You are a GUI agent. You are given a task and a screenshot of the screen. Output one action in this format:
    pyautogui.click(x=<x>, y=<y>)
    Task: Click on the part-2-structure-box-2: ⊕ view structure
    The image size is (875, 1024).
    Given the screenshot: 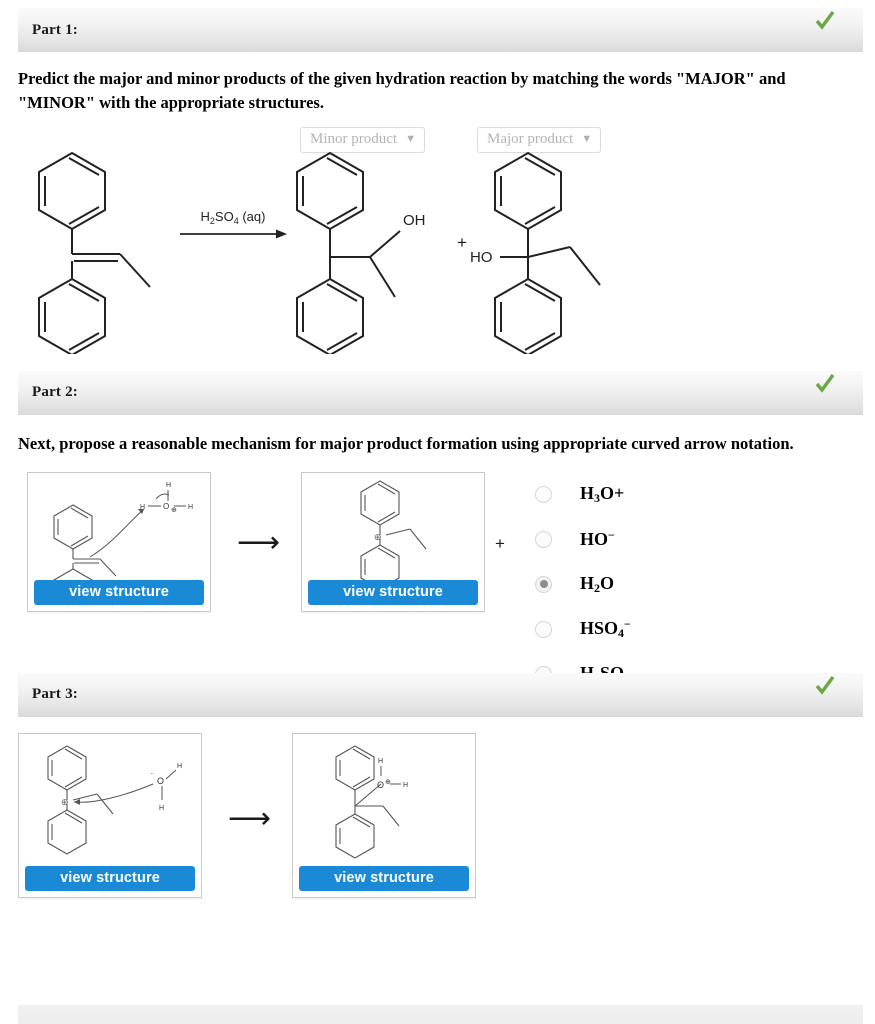 What is the action you would take?
    pyautogui.click(x=393, y=541)
    